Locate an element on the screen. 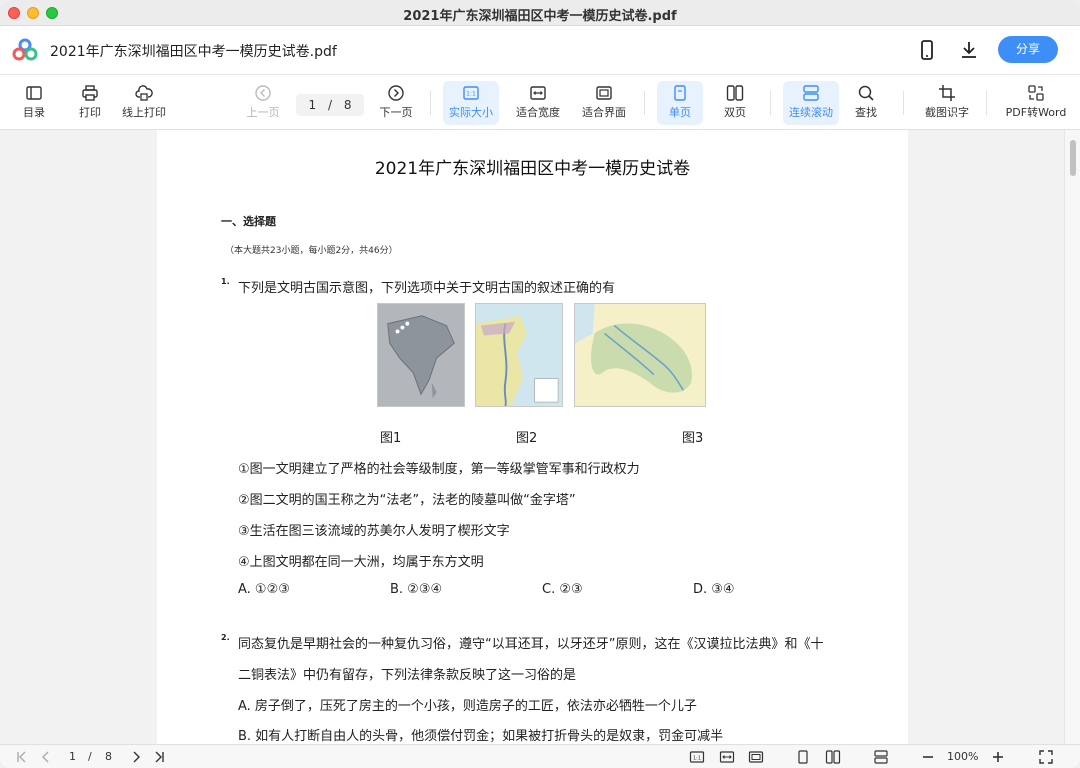 Image resolution: width=1080 pixels, height=768 pixels. map-mesopotamia-image is located at coordinates (640, 355).